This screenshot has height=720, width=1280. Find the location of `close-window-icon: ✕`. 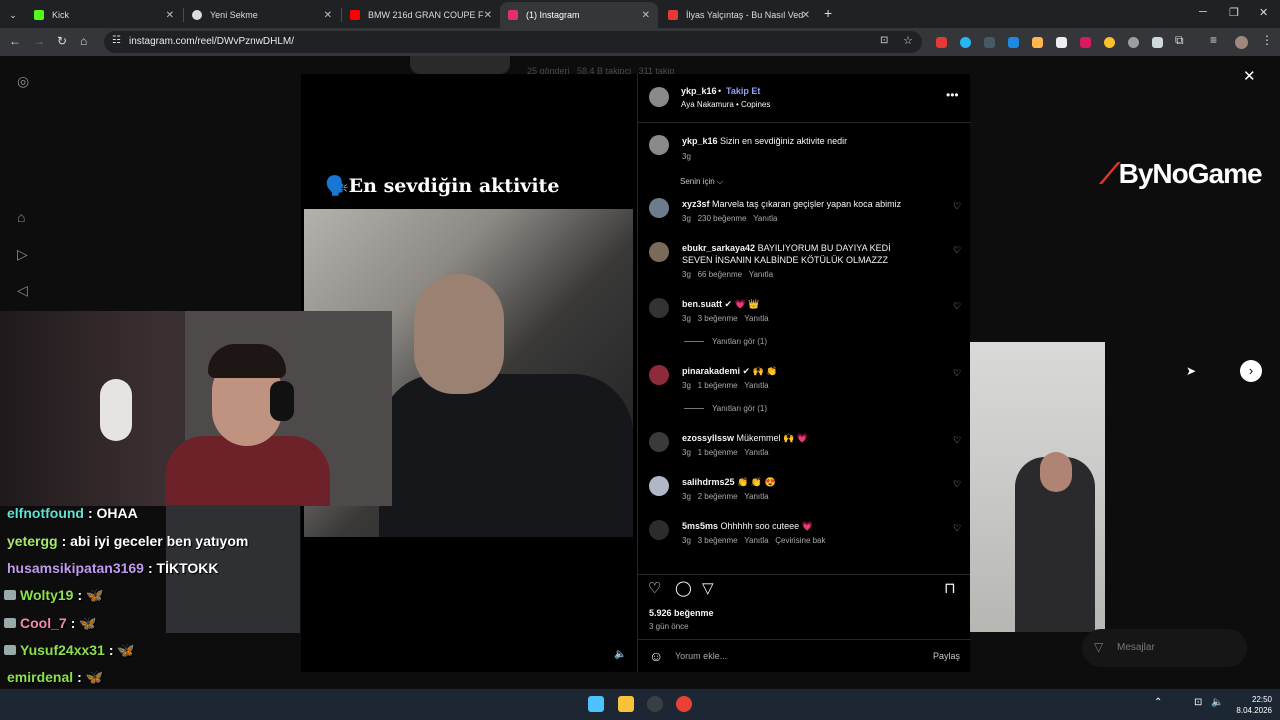

close-window-icon: ✕ is located at coordinates (1263, 12).